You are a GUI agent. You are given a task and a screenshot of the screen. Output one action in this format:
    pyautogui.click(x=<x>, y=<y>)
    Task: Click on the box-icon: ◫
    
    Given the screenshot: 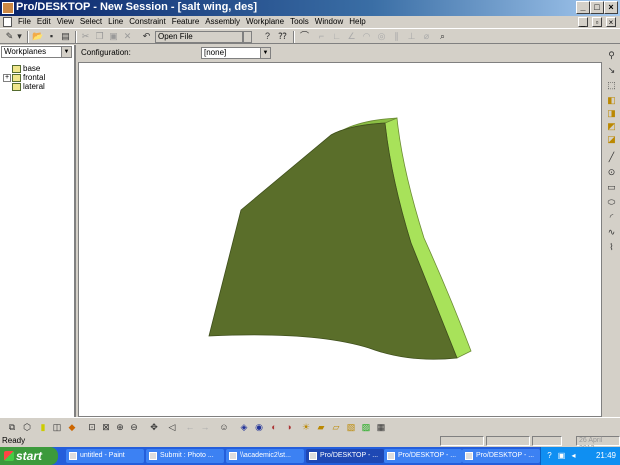 What is the action you would take?
    pyautogui.click(x=57, y=427)
    